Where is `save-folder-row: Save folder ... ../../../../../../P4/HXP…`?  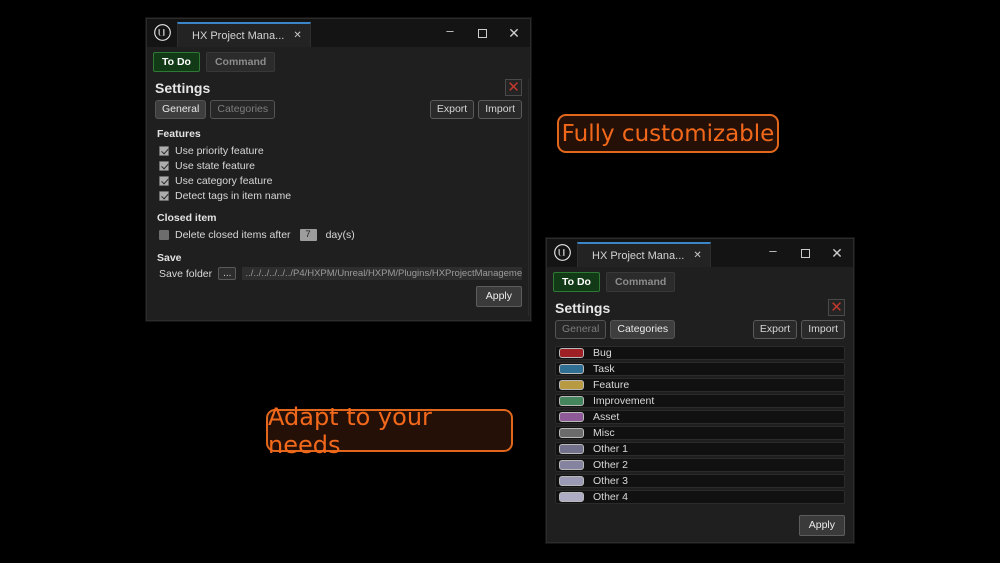
save-folder-row: Save folder ... ../../../../../../P4/HXP… is located at coordinates (340, 274).